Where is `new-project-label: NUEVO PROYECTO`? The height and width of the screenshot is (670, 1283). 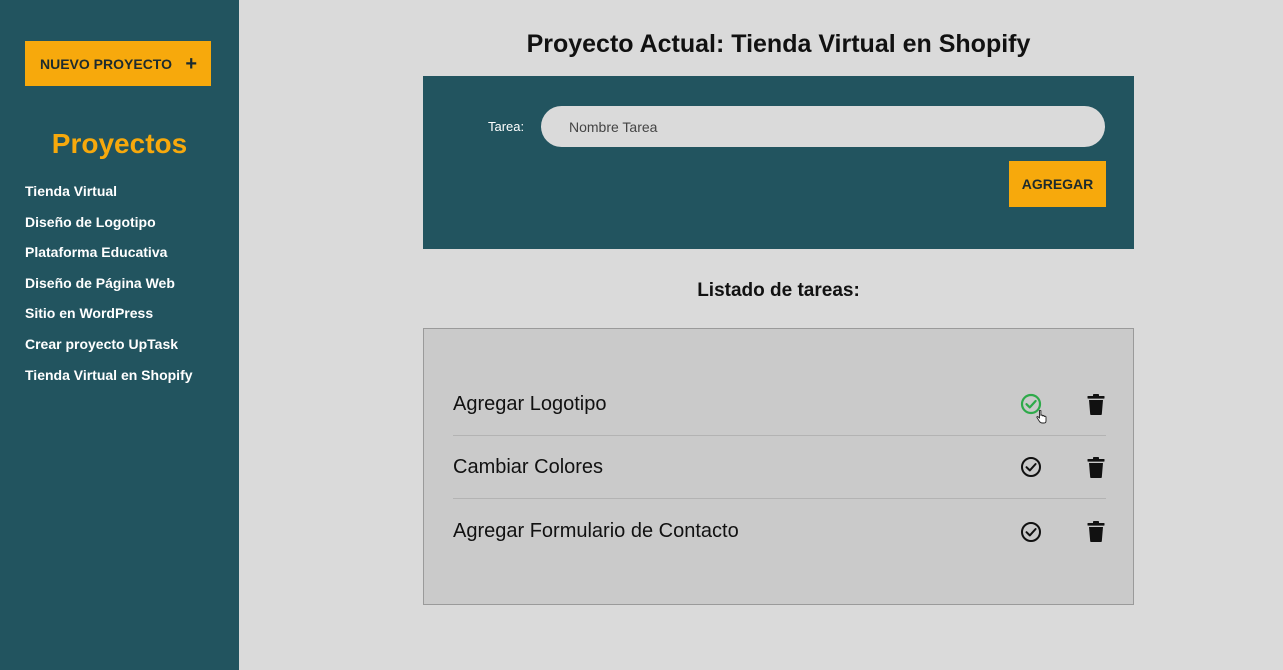
new-project-label: NUEVO PROYECTO is located at coordinates (106, 63).